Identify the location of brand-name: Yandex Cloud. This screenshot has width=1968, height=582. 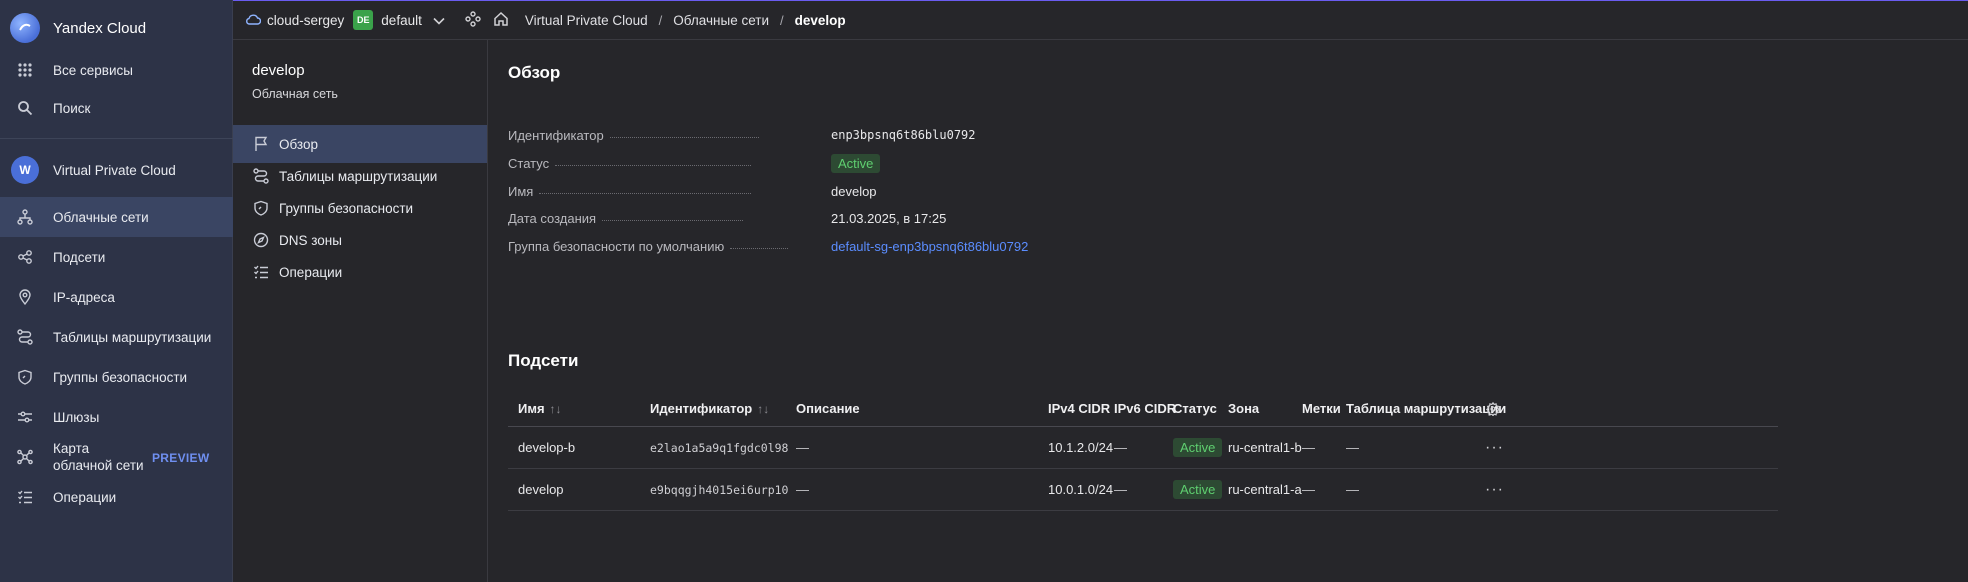
(100, 28).